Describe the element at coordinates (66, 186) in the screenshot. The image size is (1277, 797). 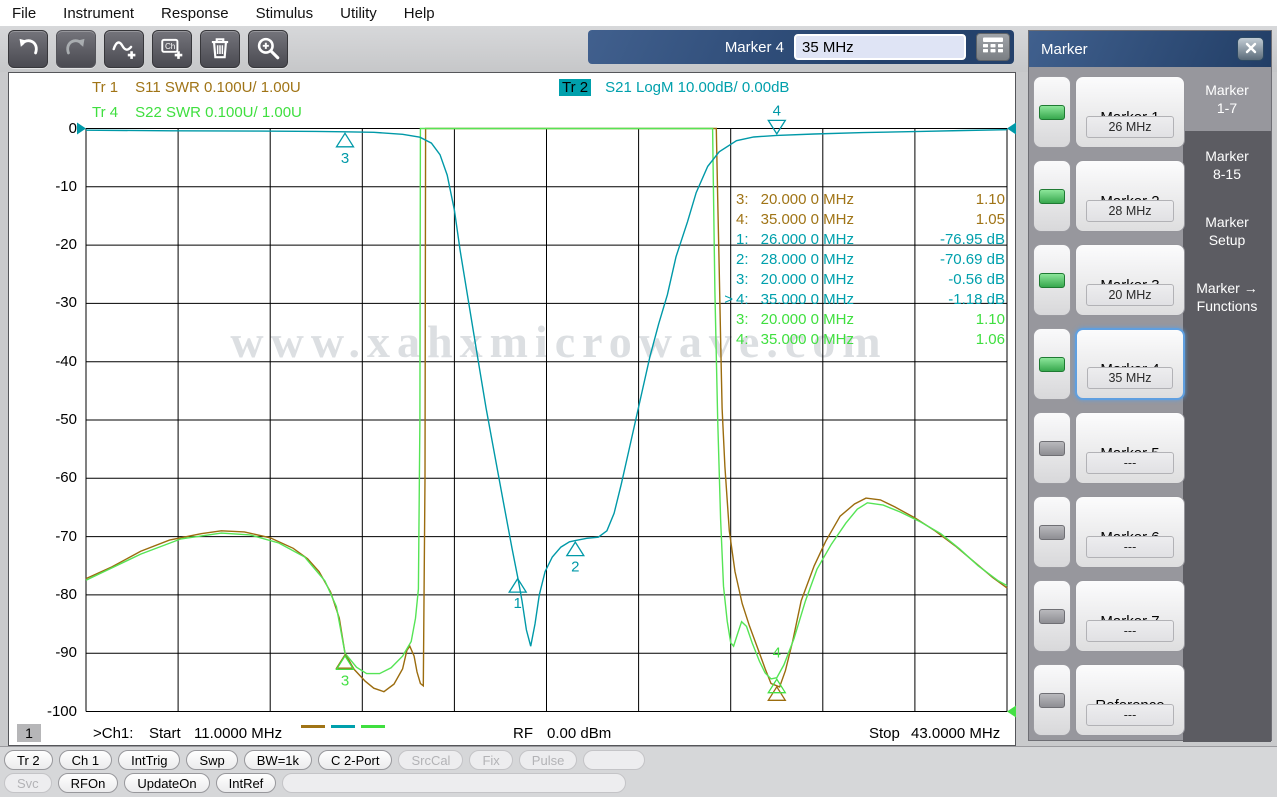
I see `y-axis-tick: -10` at that location.